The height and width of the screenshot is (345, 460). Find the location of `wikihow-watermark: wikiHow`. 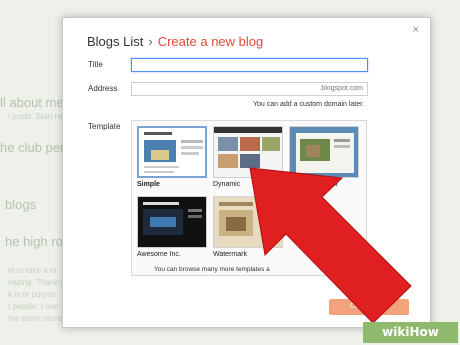

wikihow-watermark: wikiHow is located at coordinates (410, 332).